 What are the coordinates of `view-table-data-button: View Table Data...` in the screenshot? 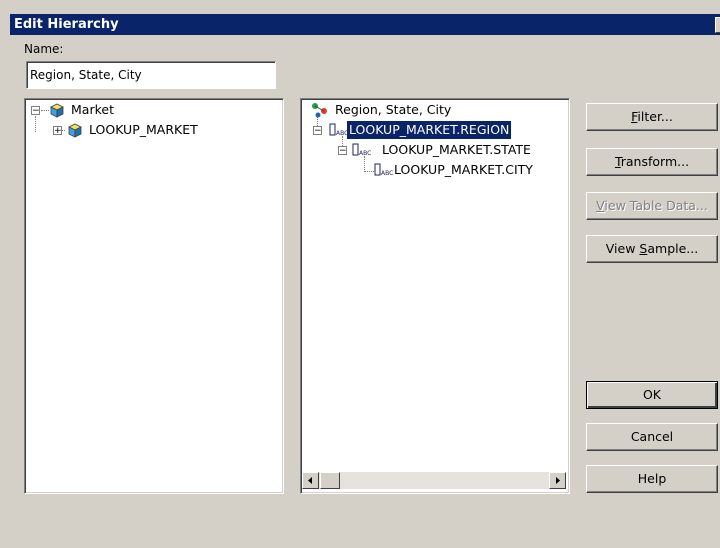 It's located at (652, 206).